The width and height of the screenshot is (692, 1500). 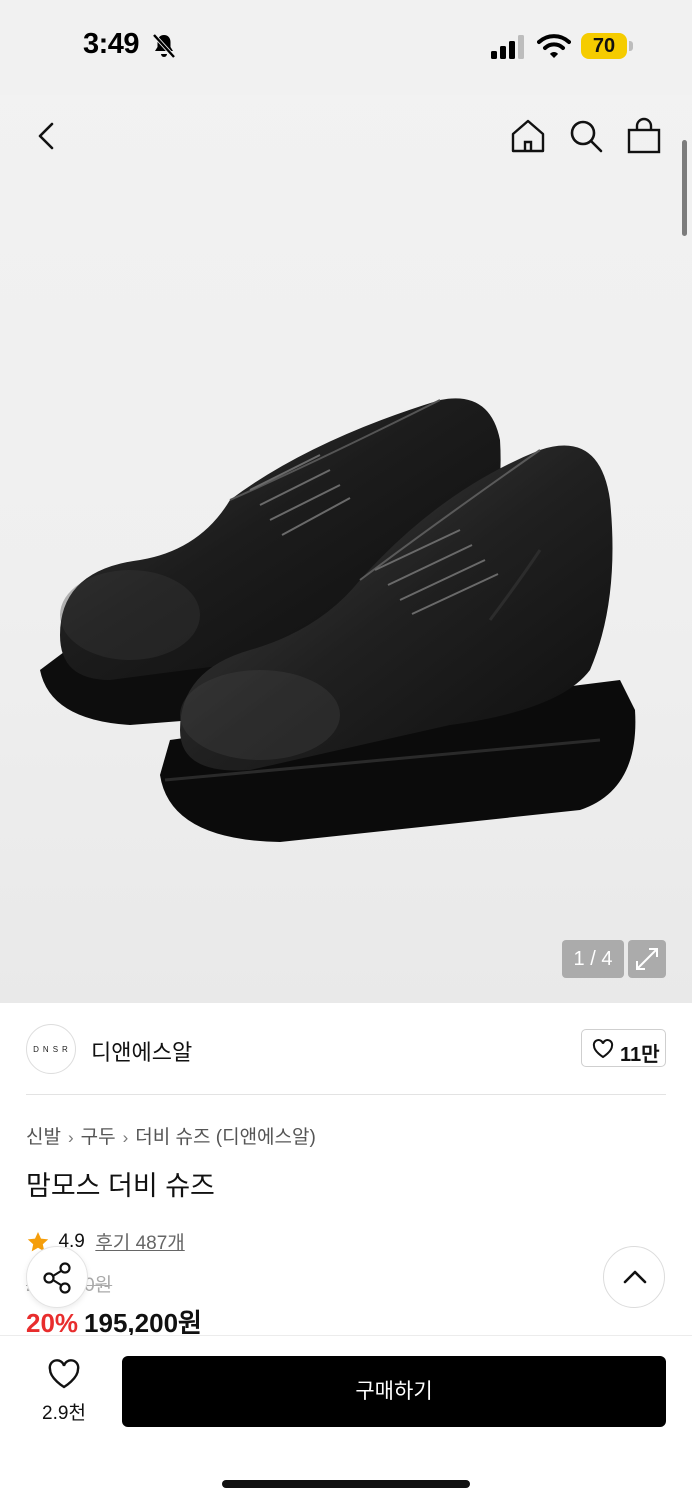 I want to click on wishlist-heart-icon, so click(x=64, y=1374).